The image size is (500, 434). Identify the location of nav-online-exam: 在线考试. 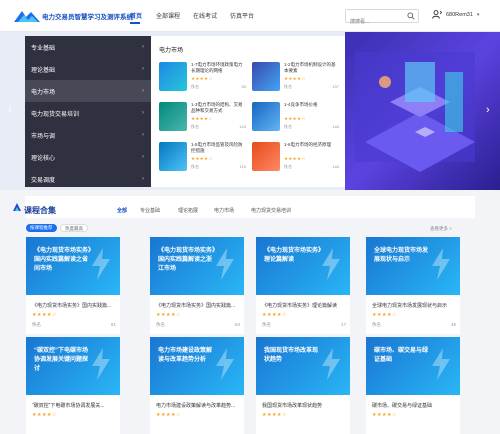
(205, 15).